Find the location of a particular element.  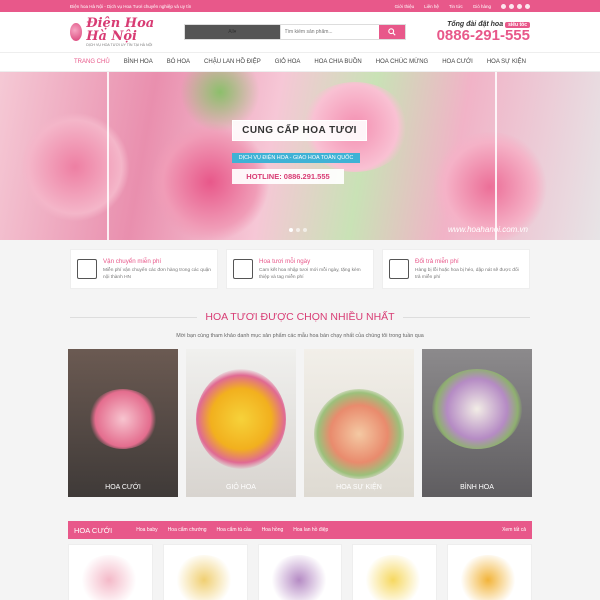

nav-condolence: HOA CHIA BUỒN is located at coordinates (337, 62).